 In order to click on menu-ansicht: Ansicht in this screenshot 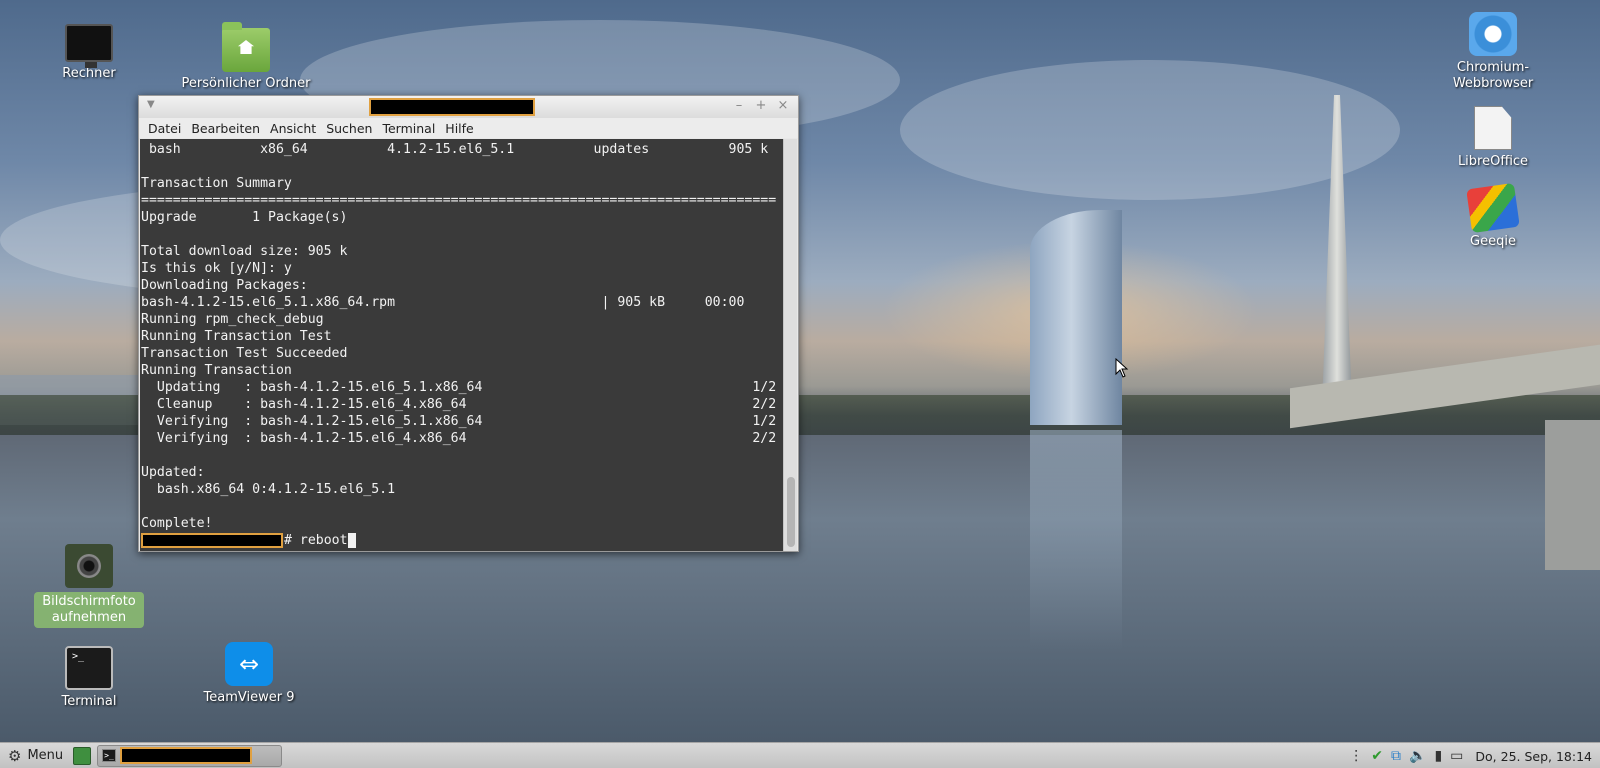, I will do `click(293, 128)`.